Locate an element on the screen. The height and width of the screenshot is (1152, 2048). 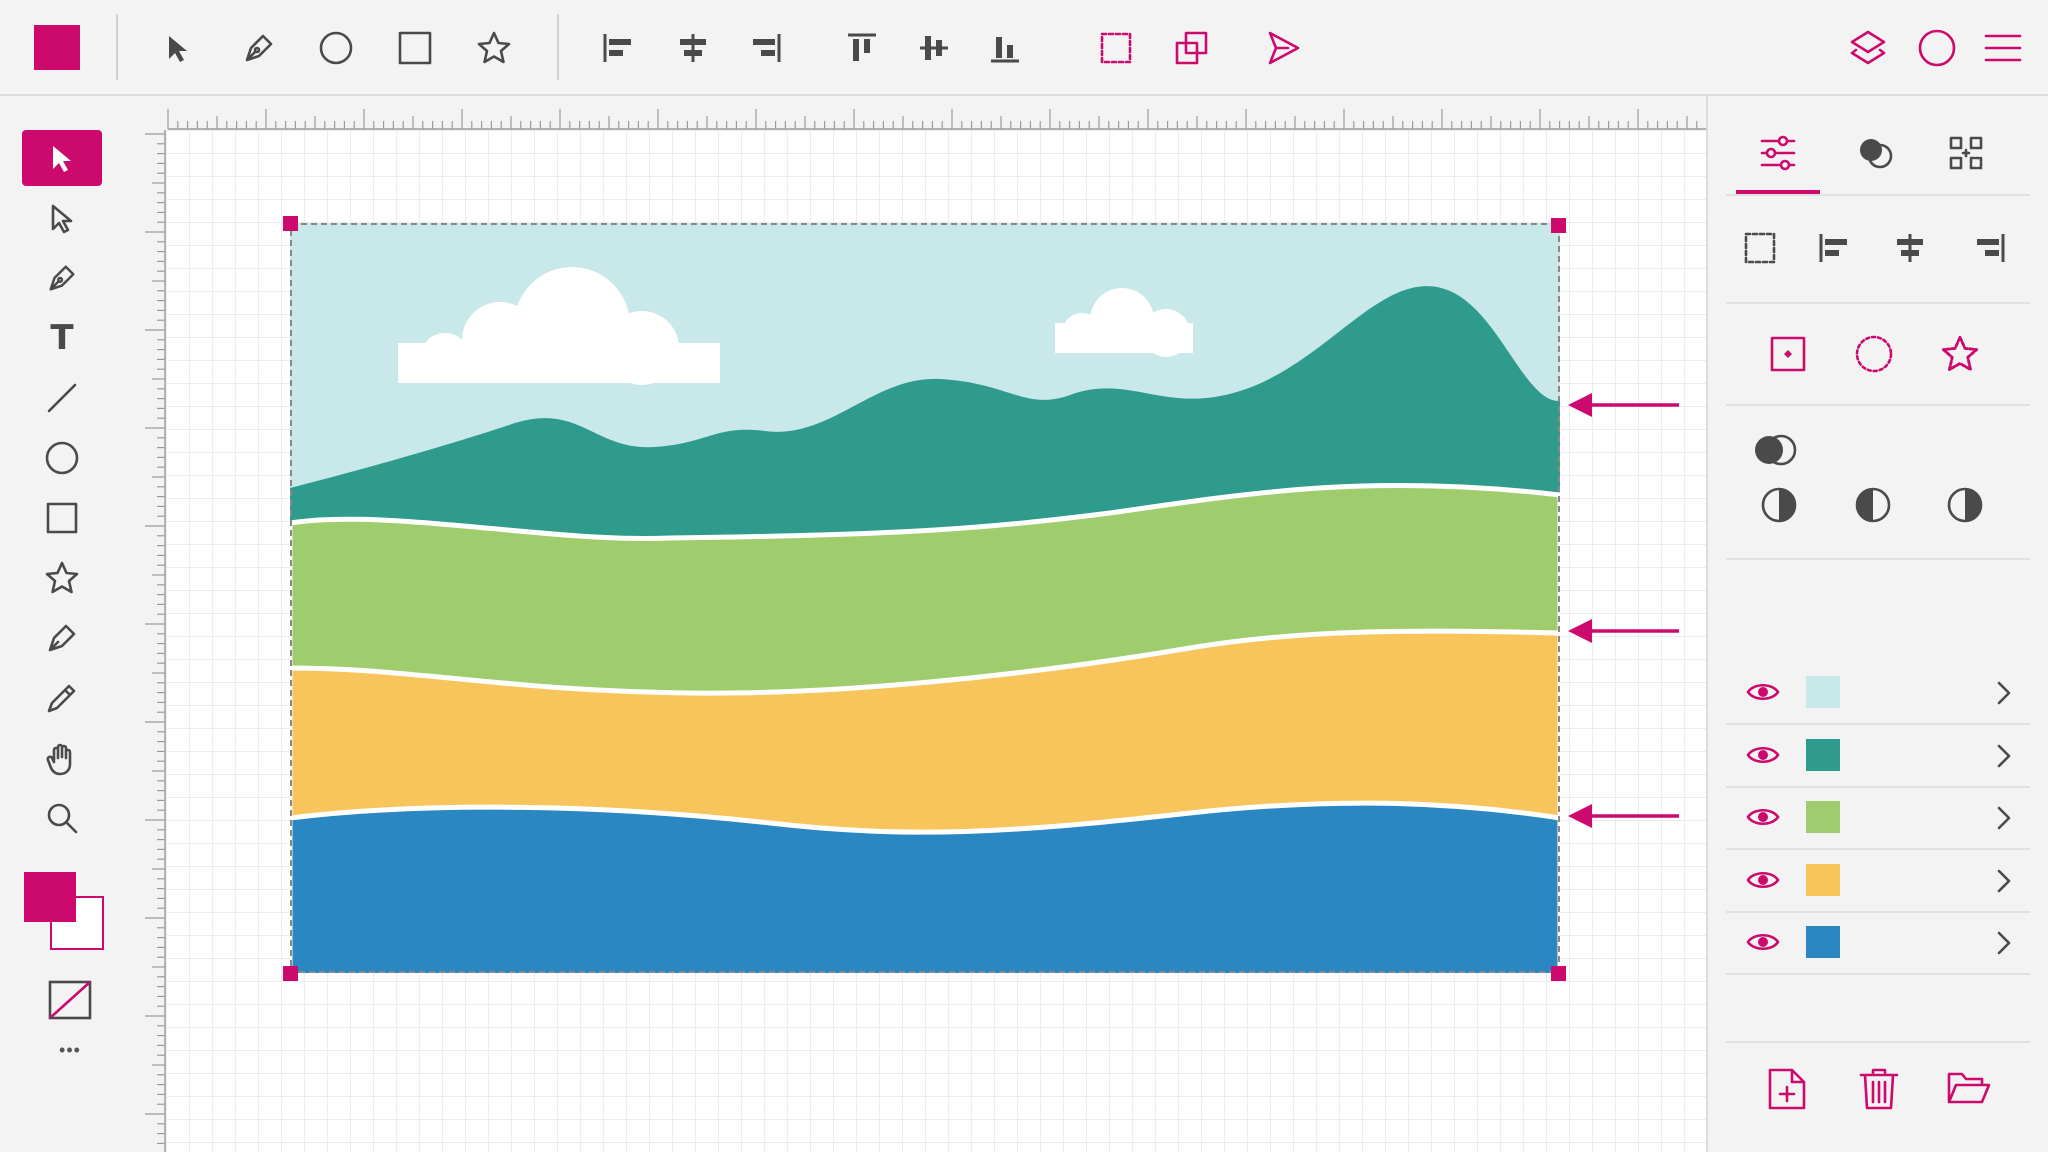
menu-icon is located at coordinates (2003, 48).